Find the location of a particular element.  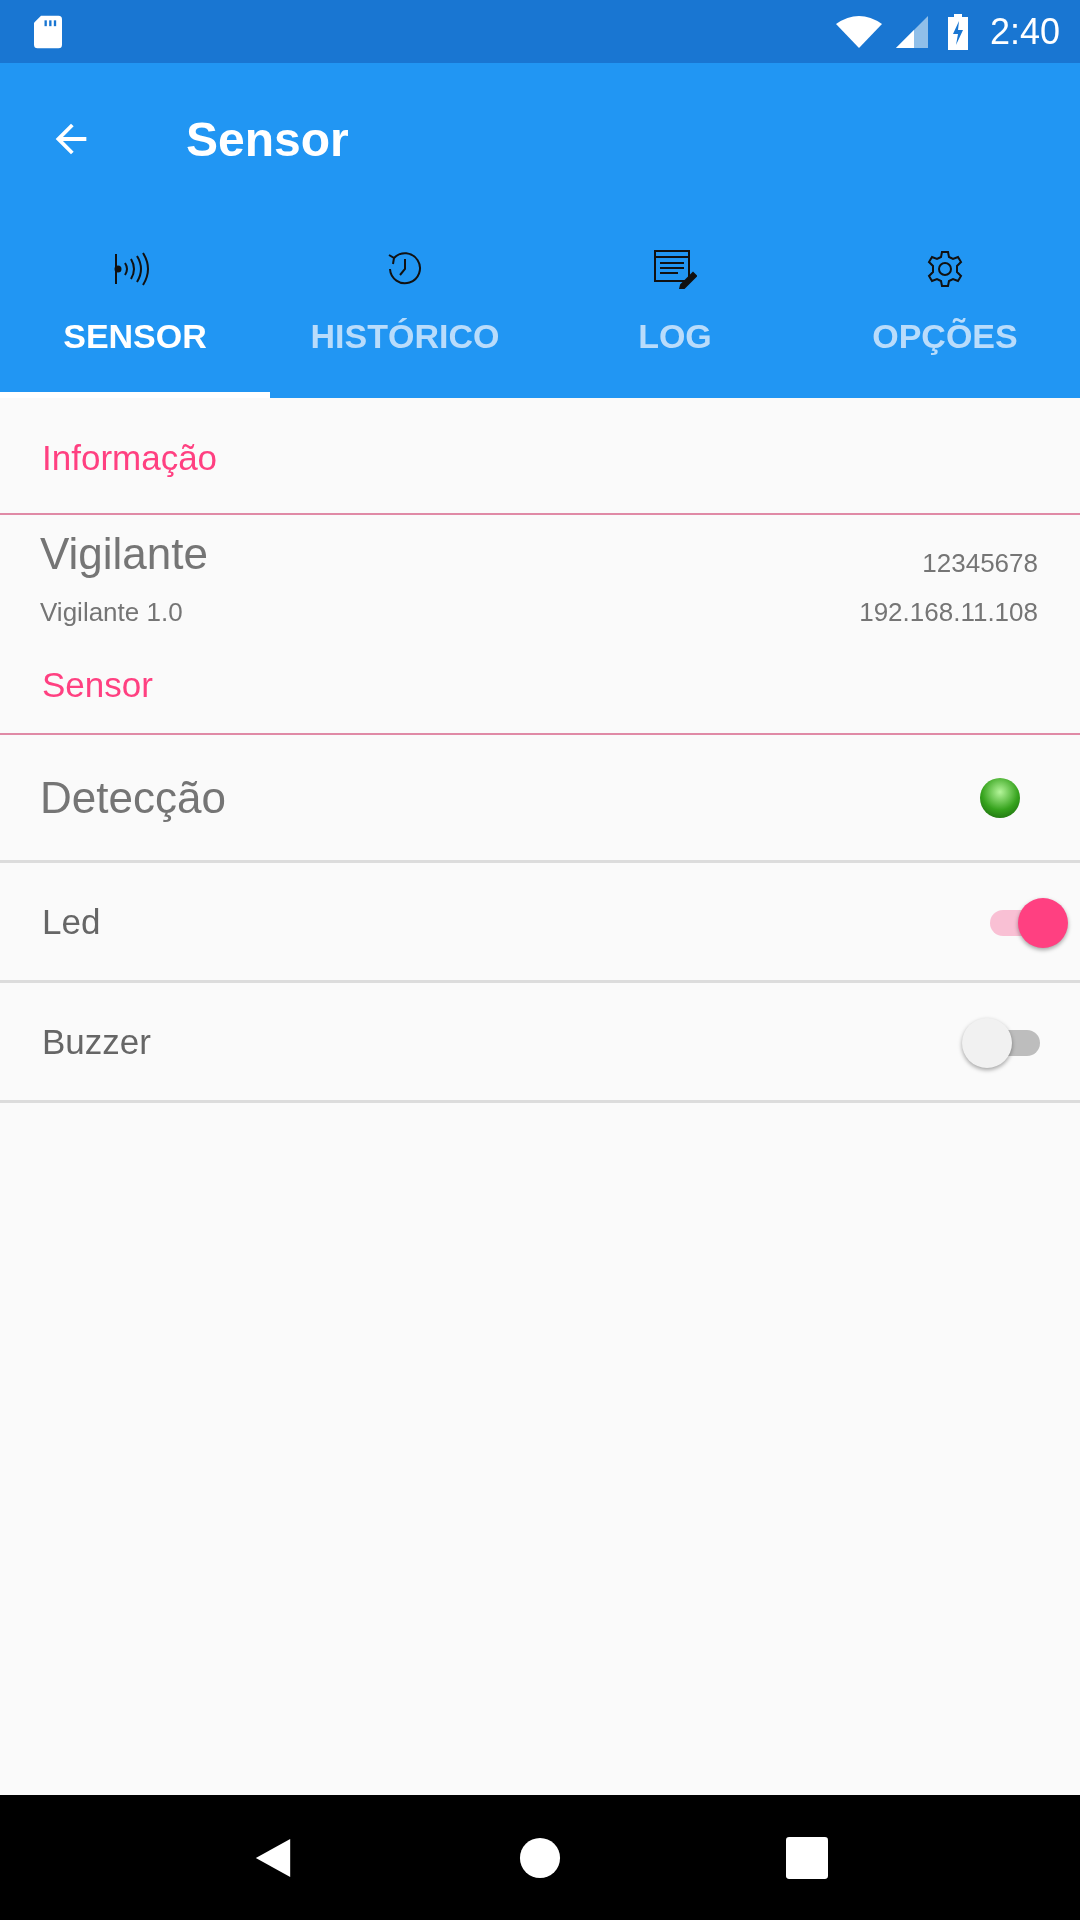

switch-label: Led is located at coordinates (71, 921).